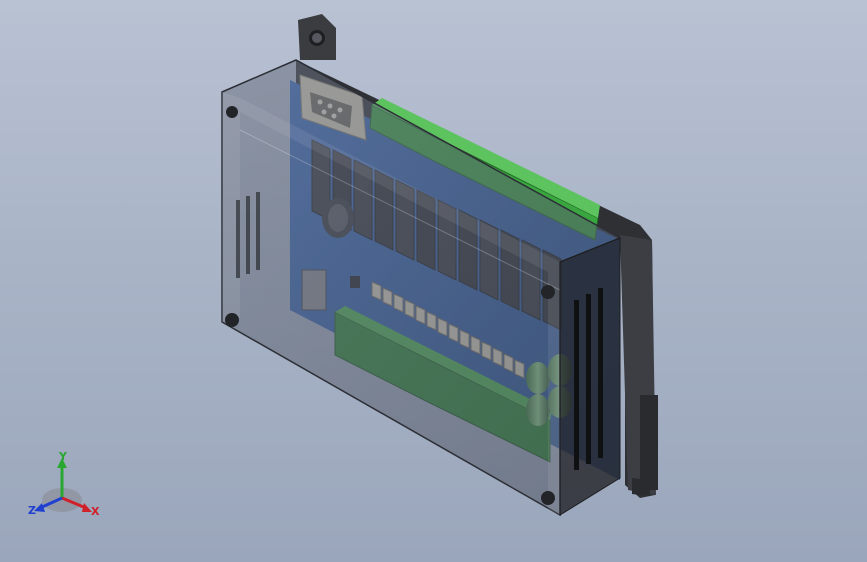  What do you see at coordinates (64, 484) in the screenshot?
I see `coordinate-triad: Y X Z` at bounding box center [64, 484].